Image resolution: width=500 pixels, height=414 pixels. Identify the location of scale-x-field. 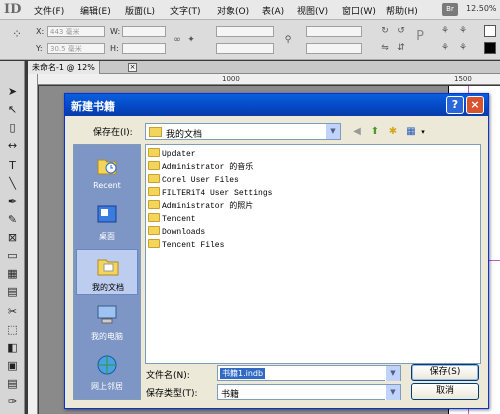
(245, 31).